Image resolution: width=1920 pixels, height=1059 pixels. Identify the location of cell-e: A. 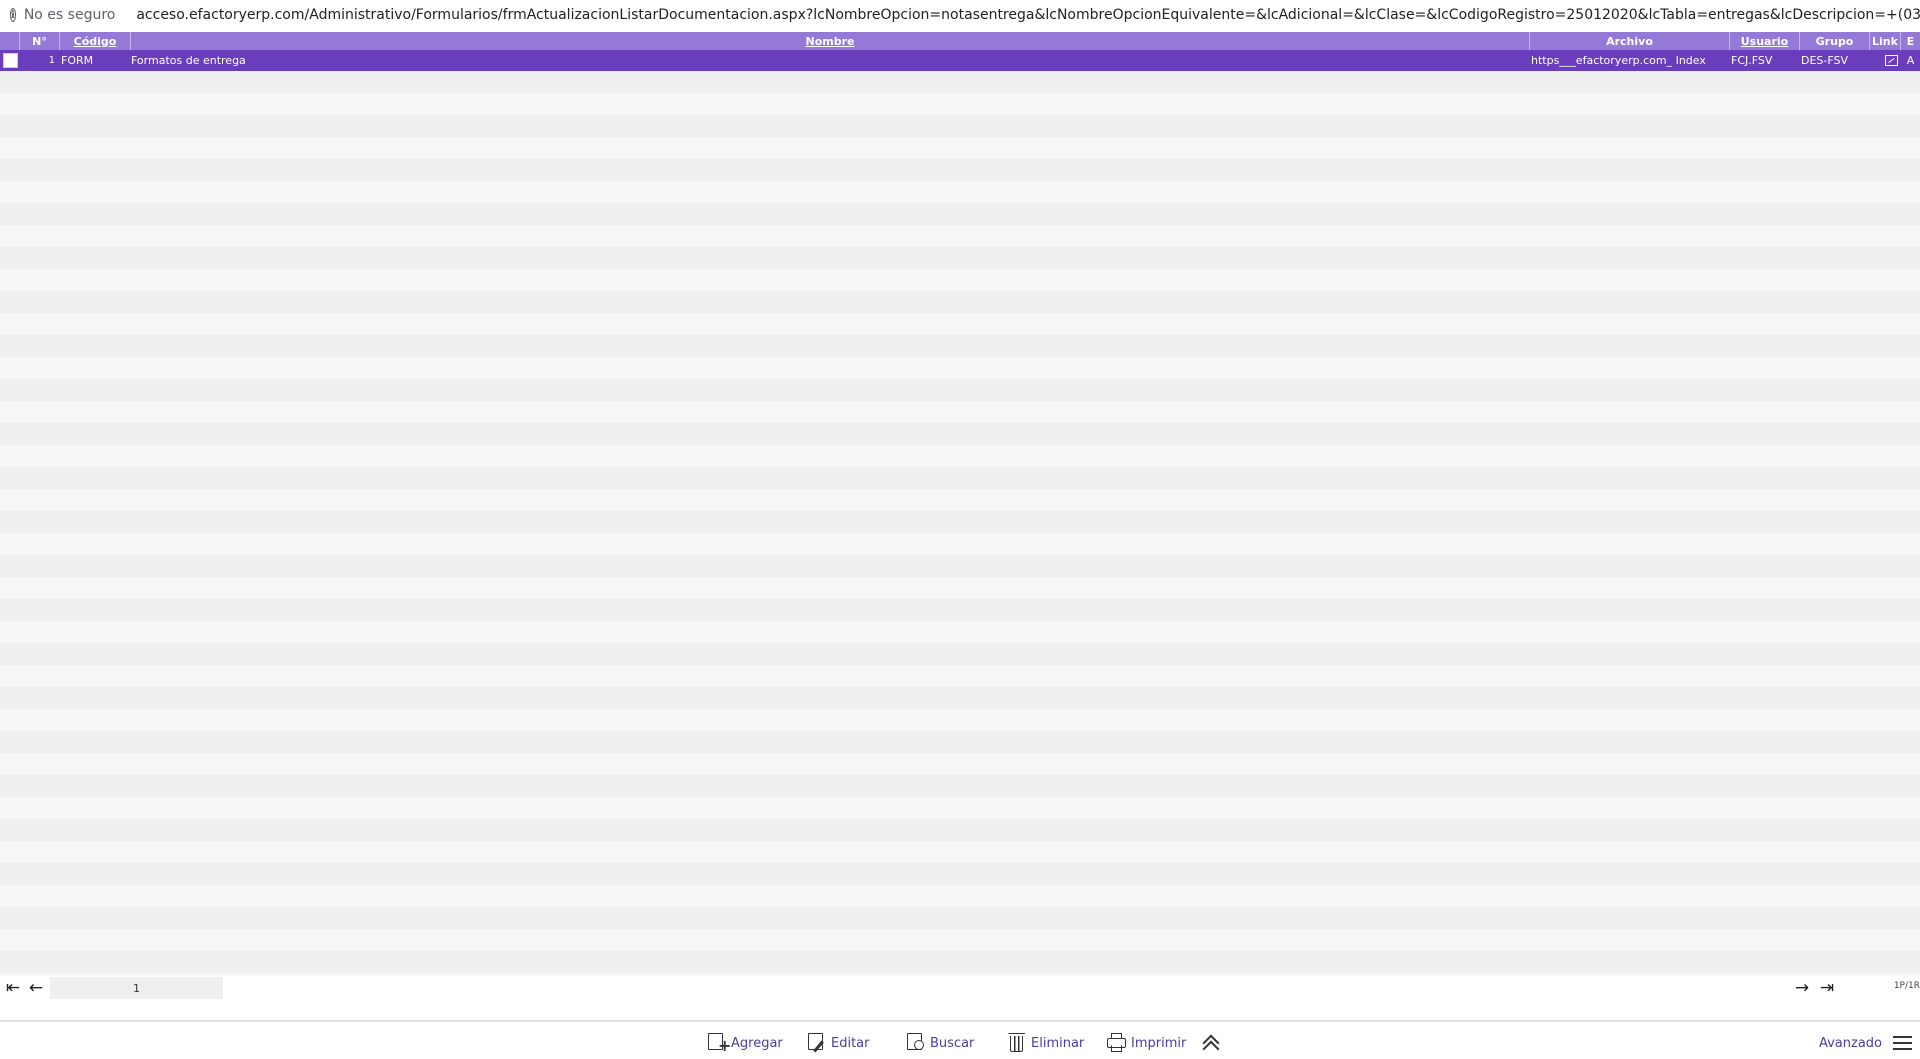
(1910, 60).